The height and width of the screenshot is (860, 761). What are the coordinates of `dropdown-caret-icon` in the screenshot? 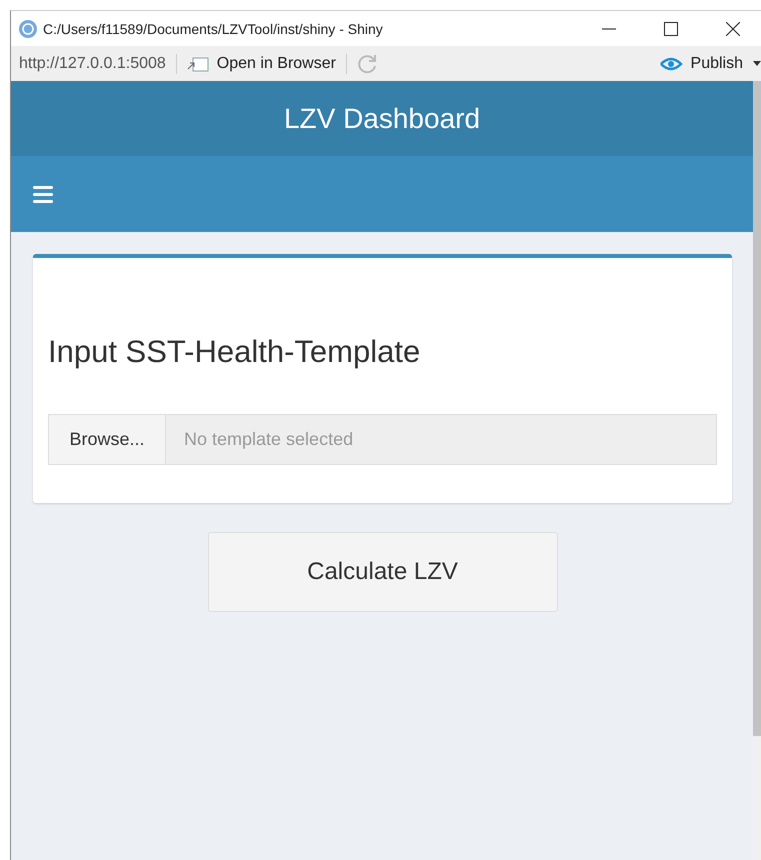 It's located at (757, 63).